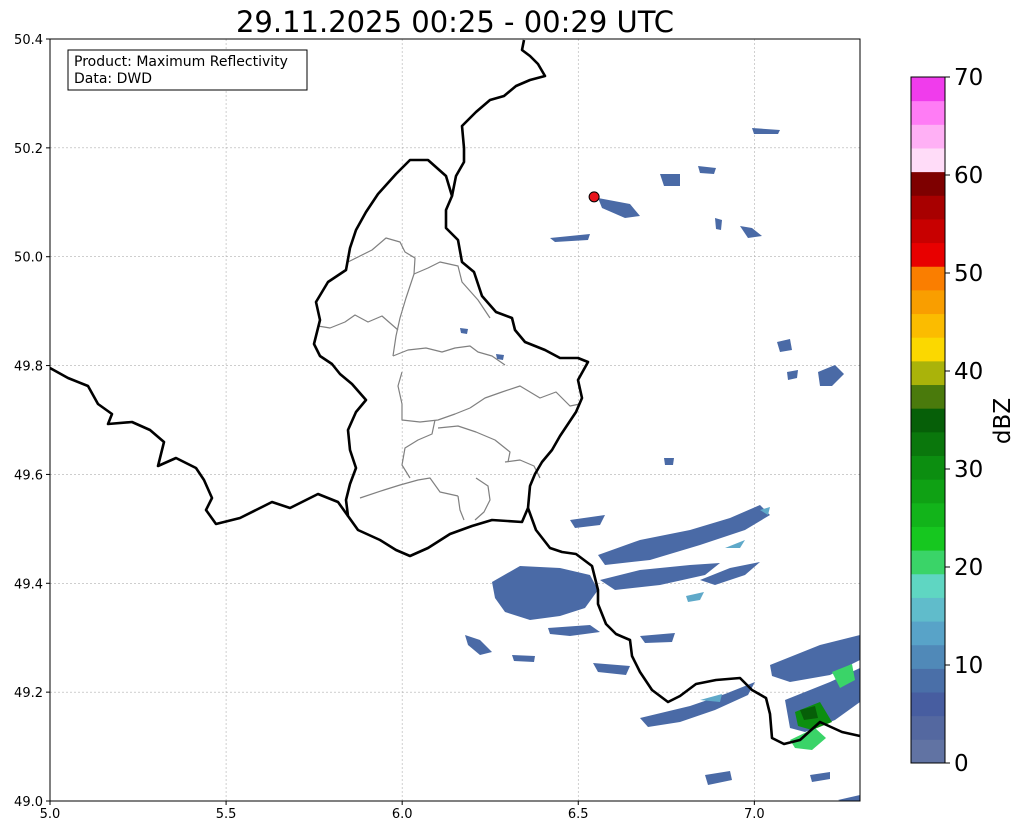 This screenshot has width=1023, height=834. Describe the element at coordinates (968, 78) in the screenshot. I see `colorbar-tick-label: 70` at that location.